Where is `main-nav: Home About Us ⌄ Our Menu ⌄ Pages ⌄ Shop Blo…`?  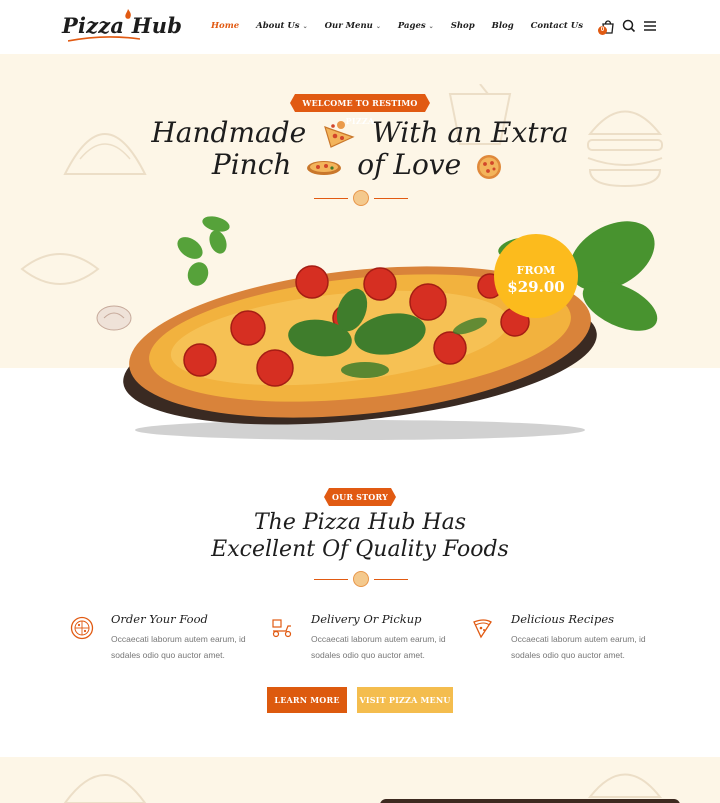
main-nav: Home About Us ⌄ Our Menu ⌄ Pages ⌄ Shop Blo… is located at coordinates (405, 26).